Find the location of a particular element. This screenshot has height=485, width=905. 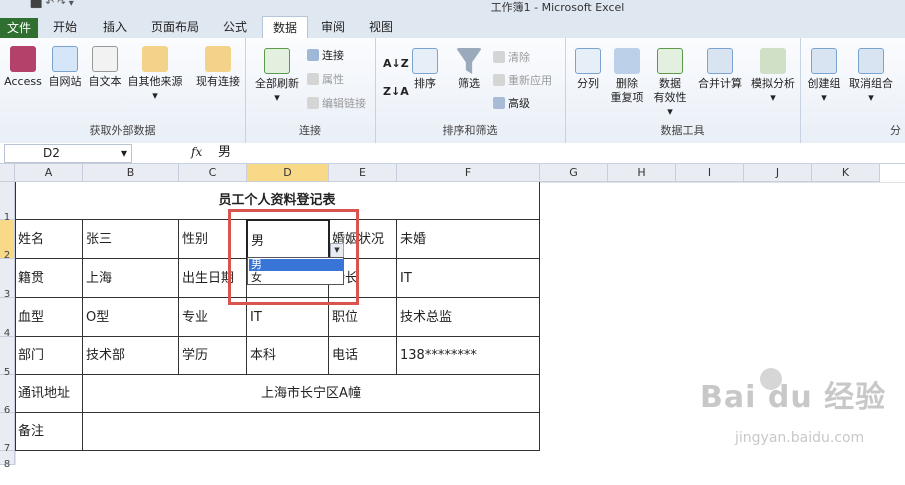

value-phone: 138******** is located at coordinates (468, 356).